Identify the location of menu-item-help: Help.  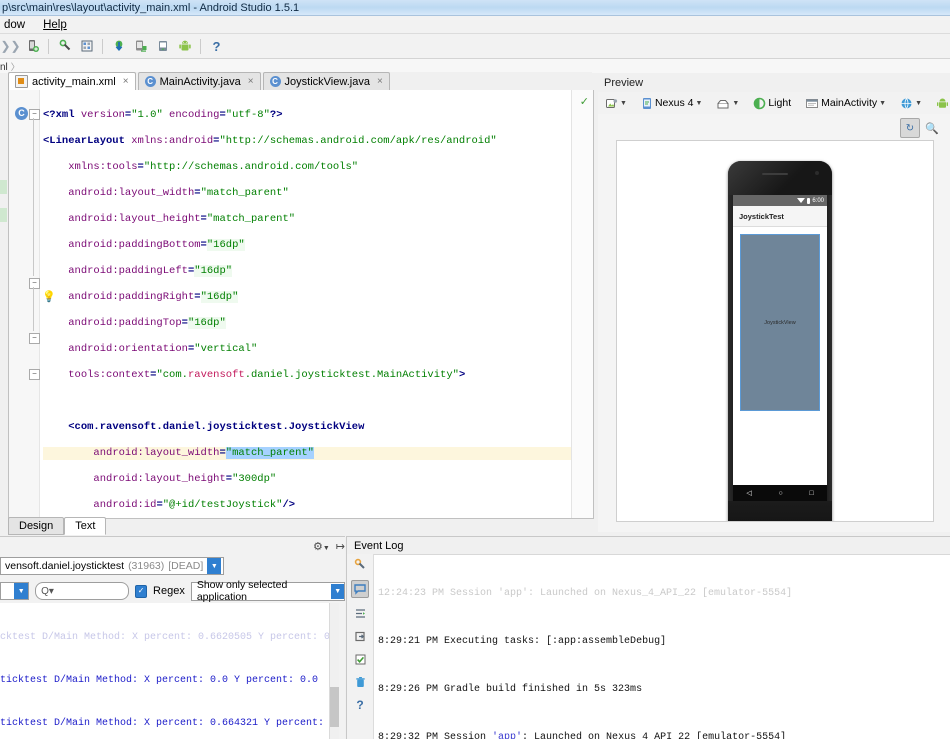
(55, 25).